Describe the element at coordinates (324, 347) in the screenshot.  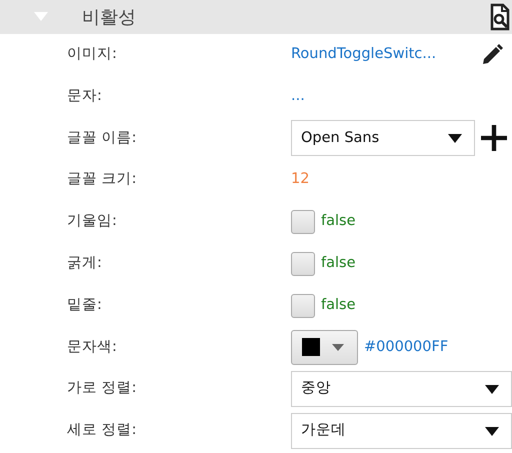
I see `color-picker-button` at that location.